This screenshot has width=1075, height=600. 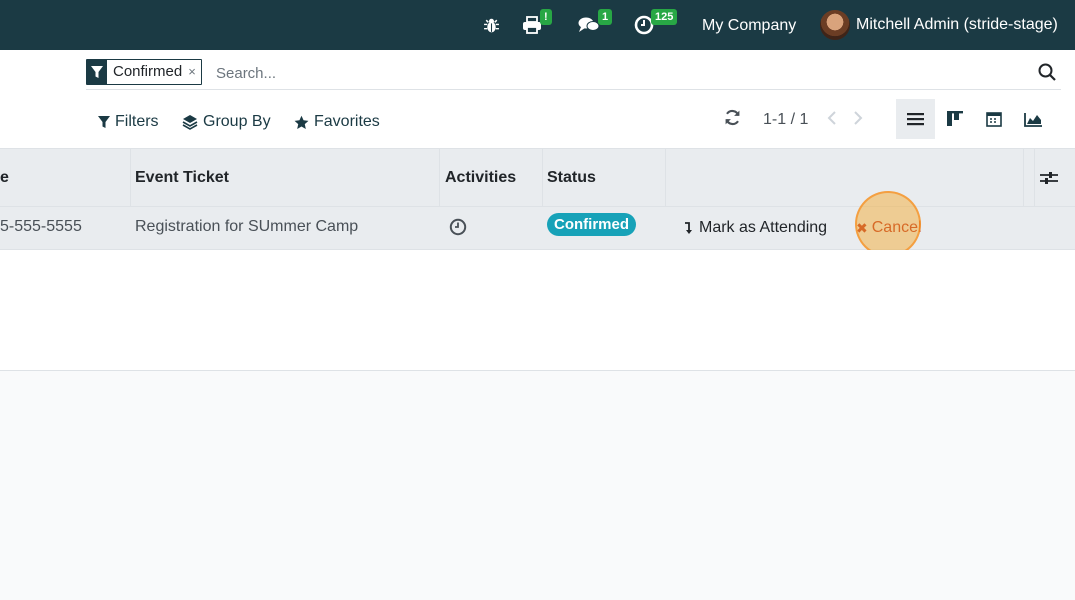 I want to click on list-icon, so click(x=915, y=118).